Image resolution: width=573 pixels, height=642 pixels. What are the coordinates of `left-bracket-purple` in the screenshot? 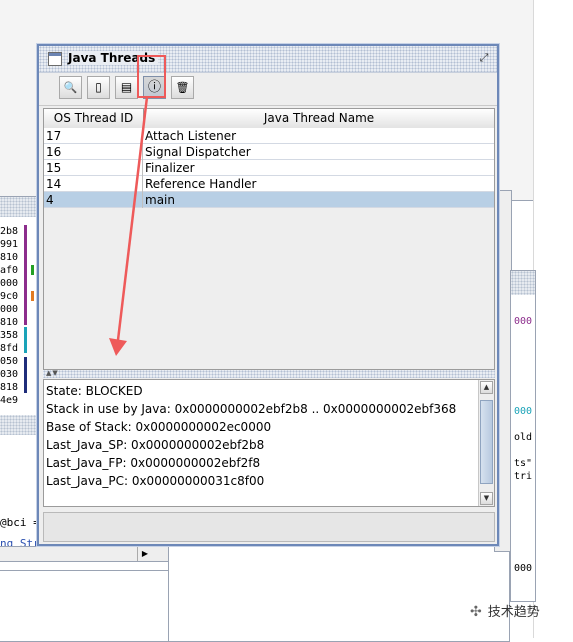 It's located at (25, 275).